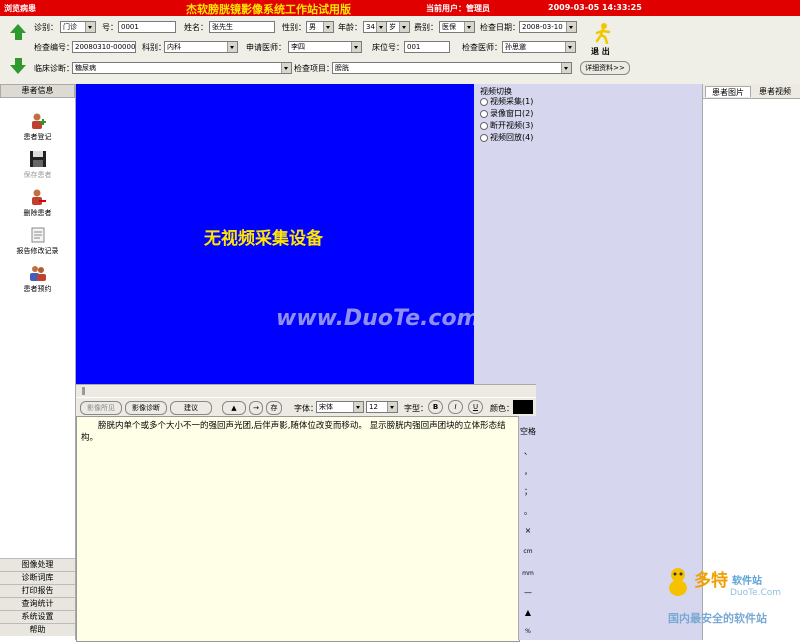 The width and height of the screenshot is (800, 642). What do you see at coordinates (506, 125) in the screenshot?
I see `video-option-disconnect: 断开视频(3)` at bounding box center [506, 125].